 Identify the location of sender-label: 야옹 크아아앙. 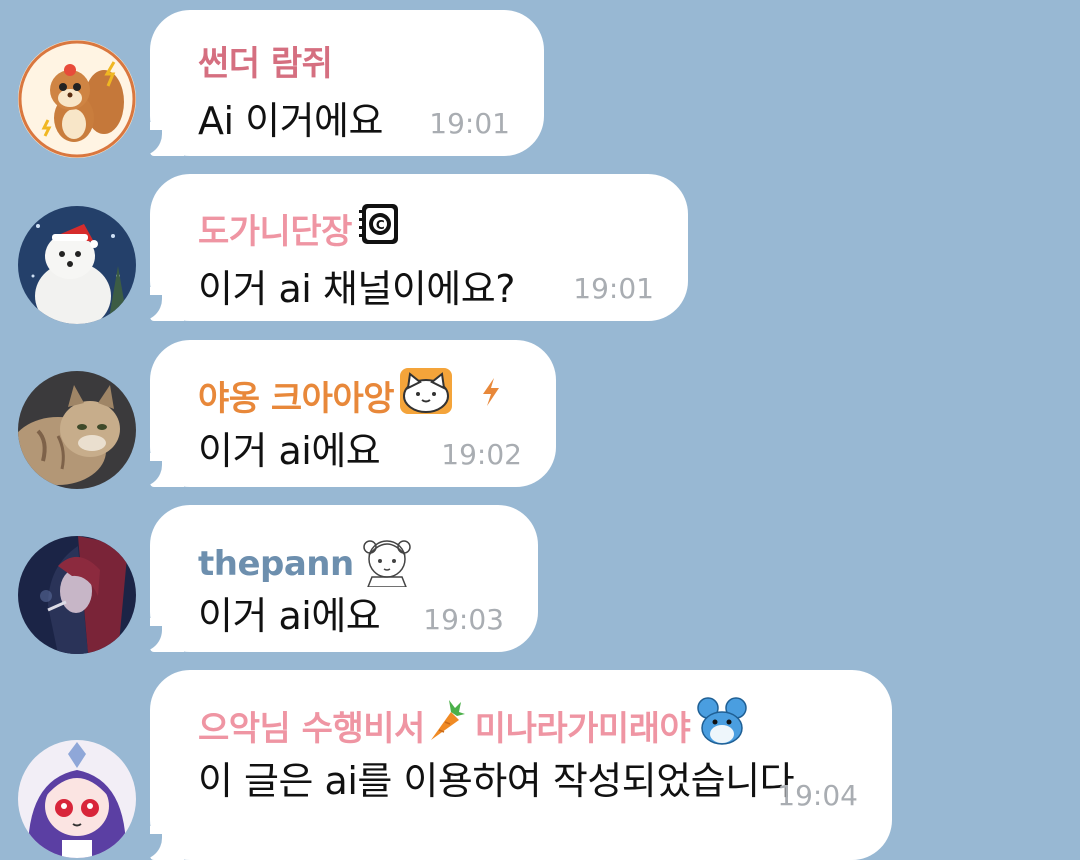
(296, 395).